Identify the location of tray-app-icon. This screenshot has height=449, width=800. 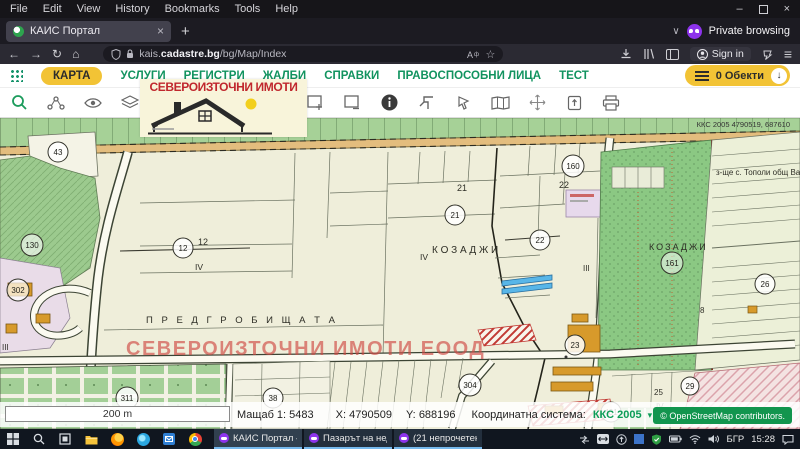
(638, 439).